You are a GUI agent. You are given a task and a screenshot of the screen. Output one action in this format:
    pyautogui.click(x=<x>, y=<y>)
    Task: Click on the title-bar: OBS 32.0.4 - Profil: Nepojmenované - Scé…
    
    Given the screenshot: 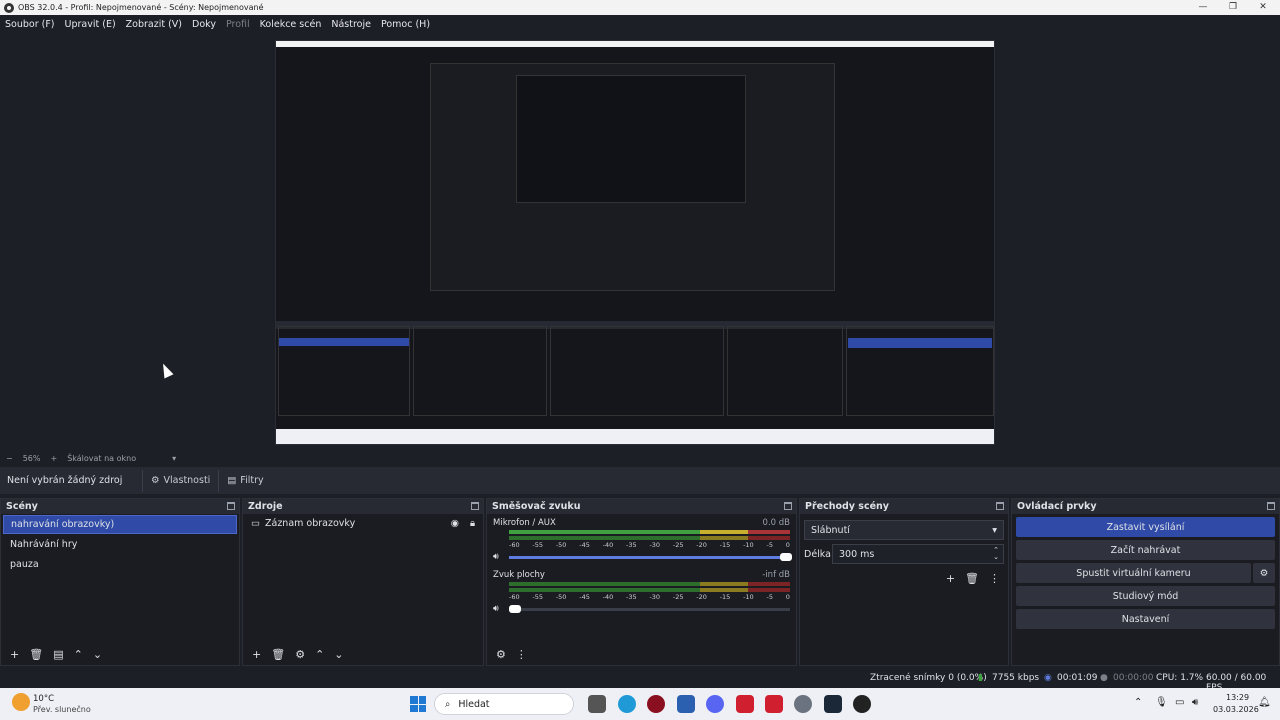 What is the action you would take?
    pyautogui.click(x=640, y=7)
    